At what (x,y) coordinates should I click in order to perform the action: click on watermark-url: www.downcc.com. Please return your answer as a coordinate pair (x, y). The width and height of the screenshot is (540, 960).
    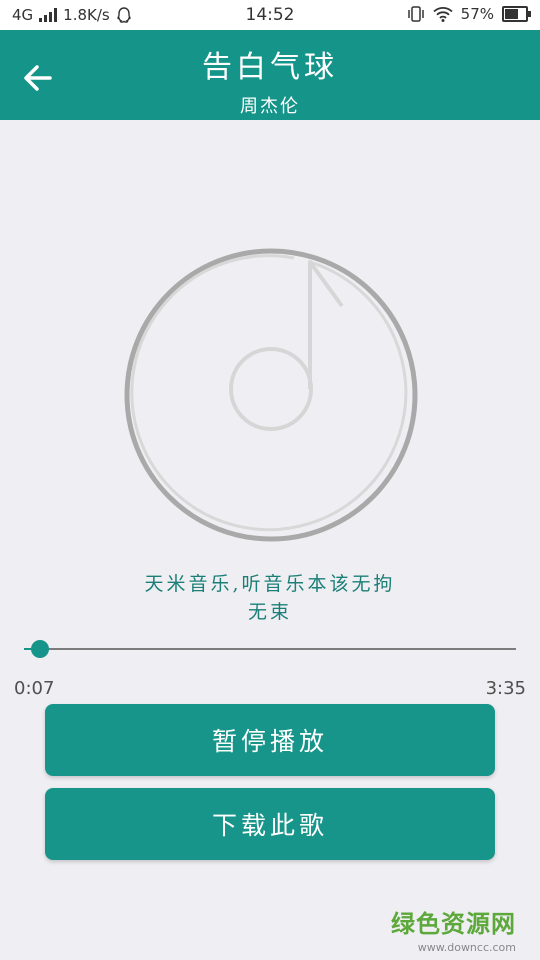
    Looking at the image, I should click on (466, 947).